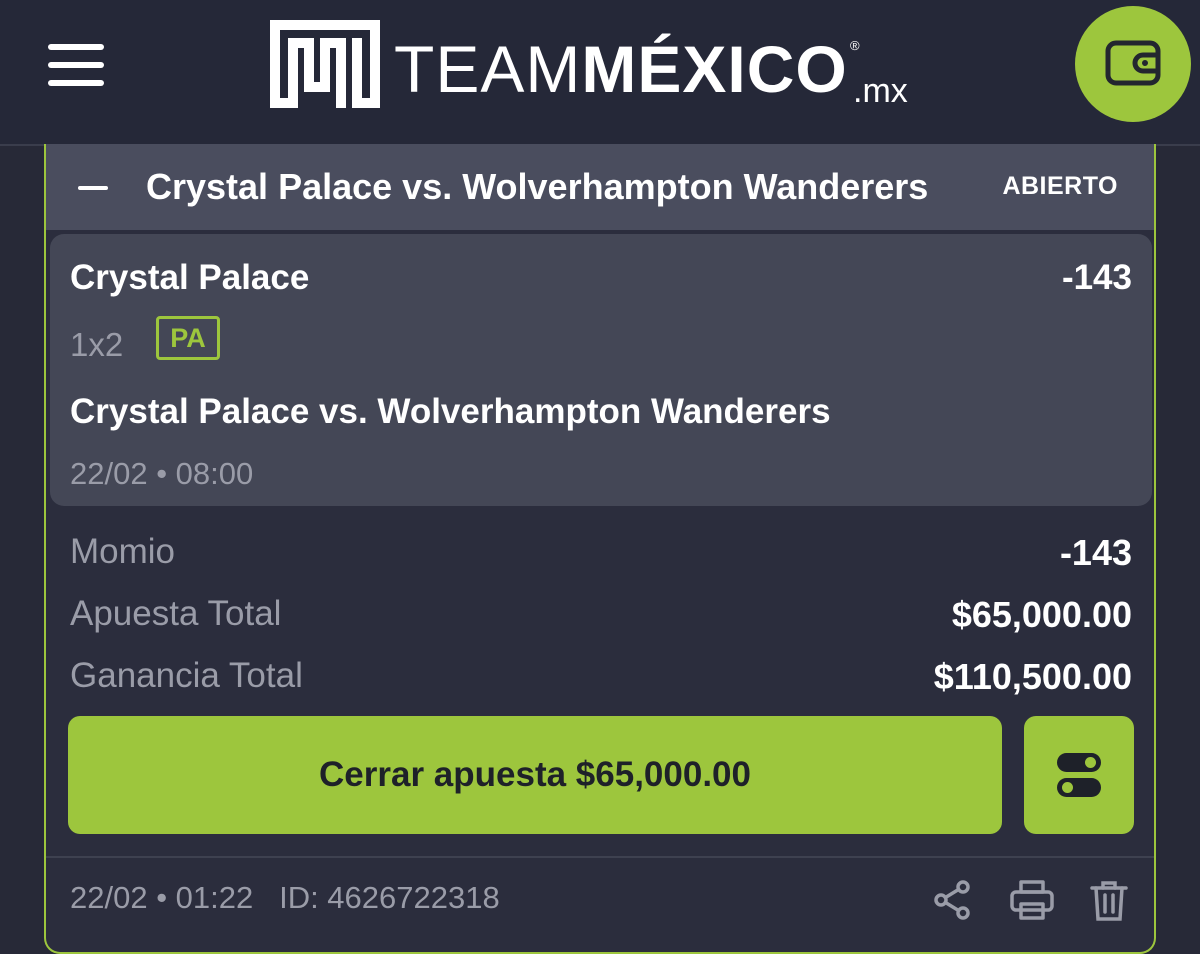 This screenshot has width=1200, height=954. Describe the element at coordinates (186, 675) in the screenshot. I see `total-winnings-label: Ganancia Total` at that location.